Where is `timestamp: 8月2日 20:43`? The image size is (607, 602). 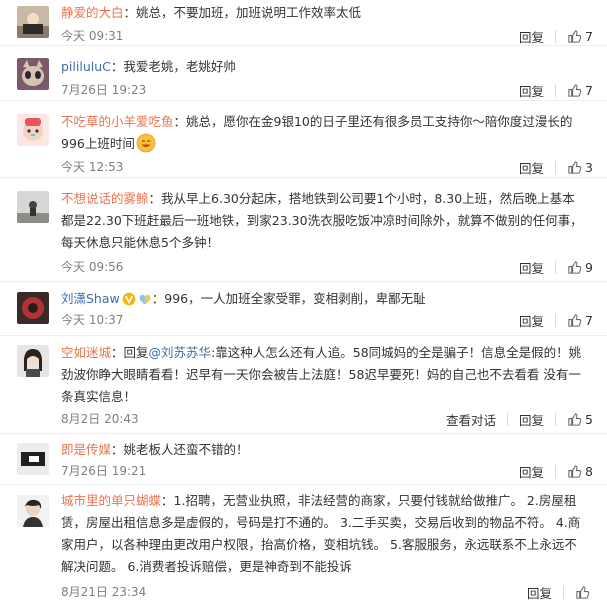
timestamp: 8月2日 20:43 is located at coordinates (100, 419).